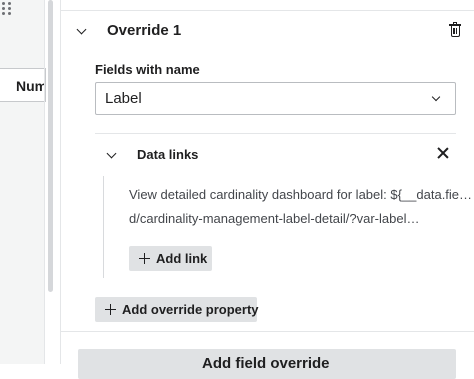 This screenshot has width=474, height=379. What do you see at coordinates (144, 30) in the screenshot?
I see `override-title: Override 1` at bounding box center [144, 30].